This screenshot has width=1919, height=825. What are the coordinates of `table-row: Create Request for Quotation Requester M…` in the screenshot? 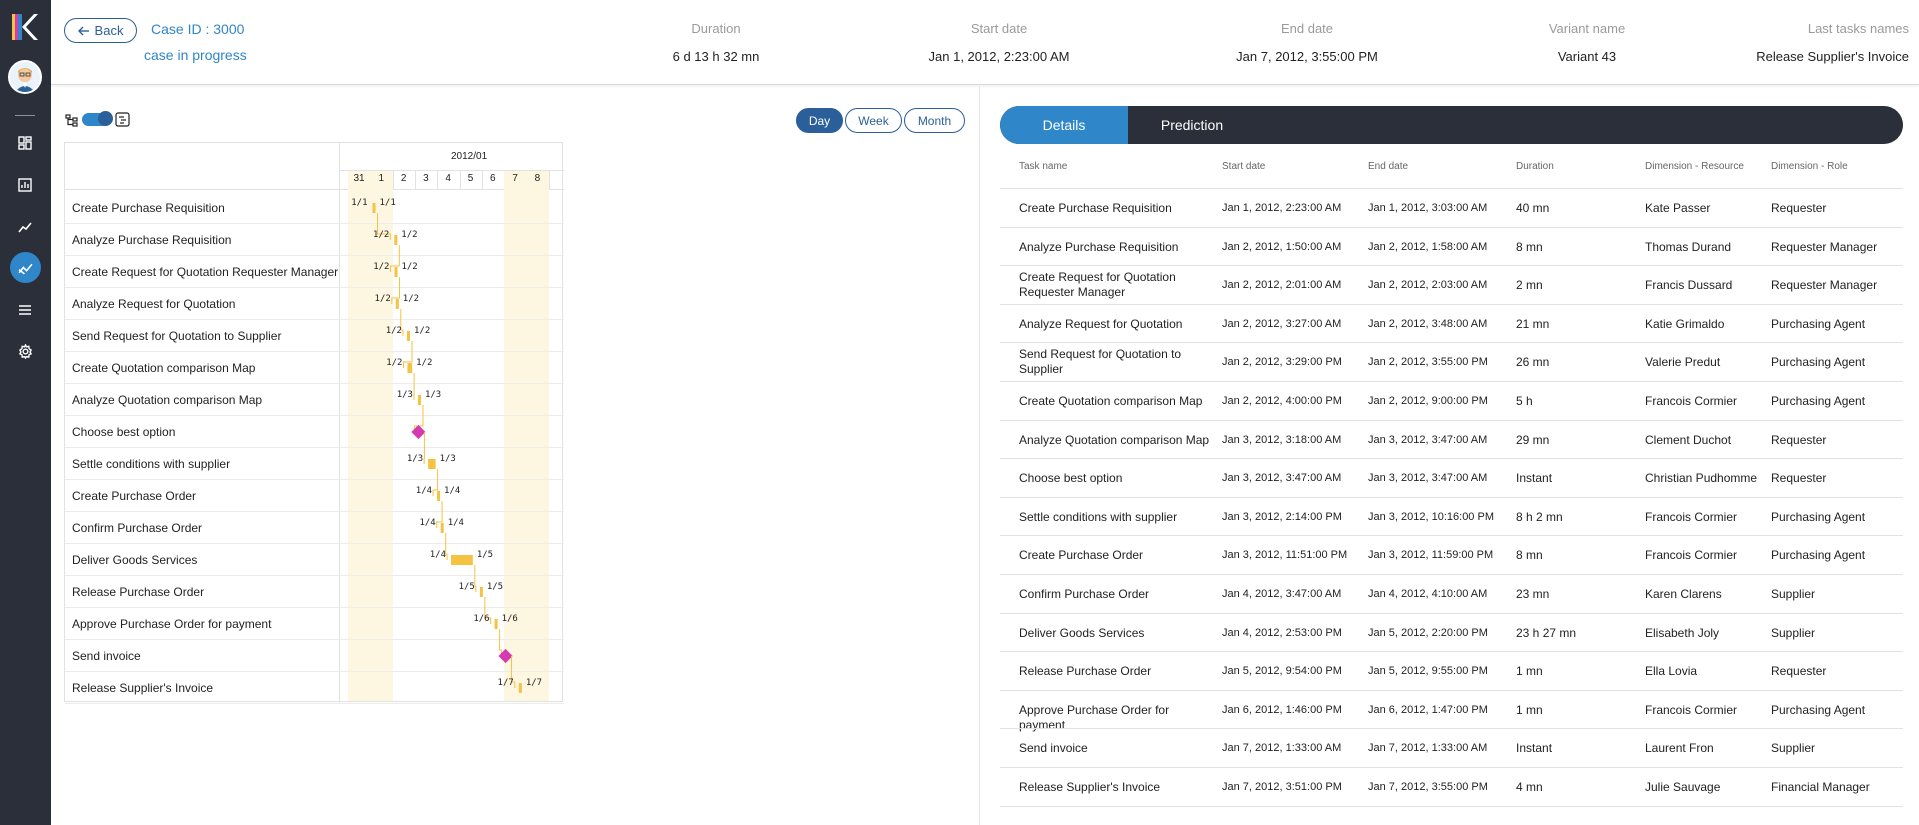 It's located at (1451, 284).